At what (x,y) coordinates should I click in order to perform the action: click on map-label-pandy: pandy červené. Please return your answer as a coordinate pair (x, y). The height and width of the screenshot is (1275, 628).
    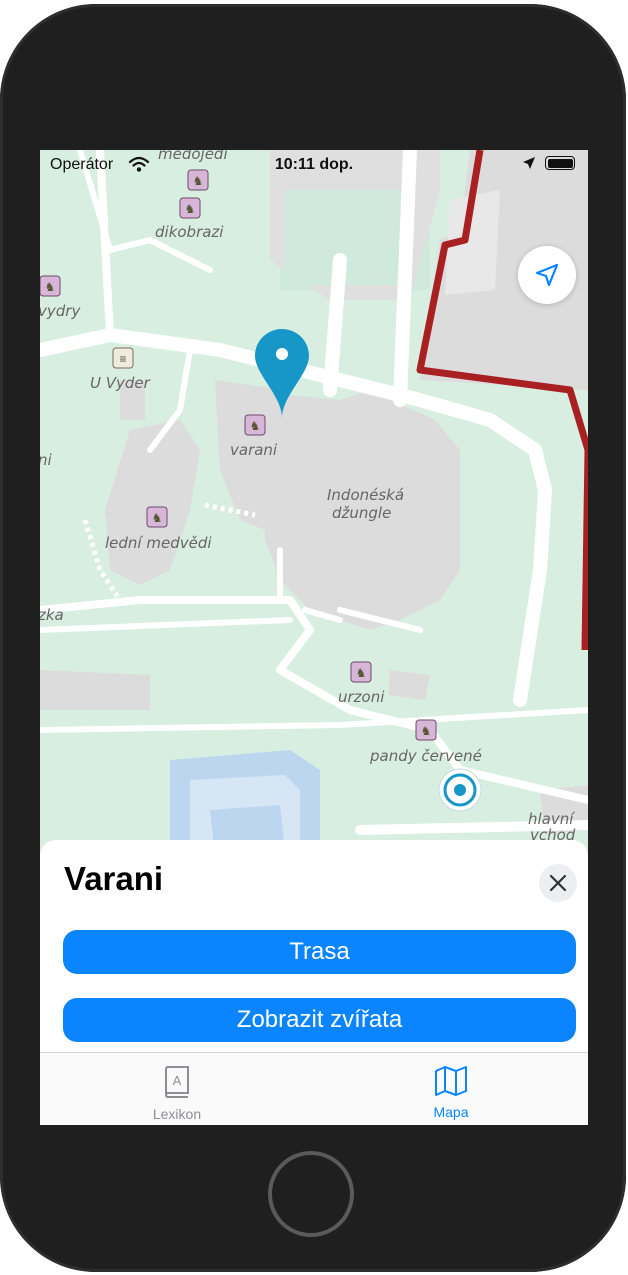
    Looking at the image, I should click on (425, 756).